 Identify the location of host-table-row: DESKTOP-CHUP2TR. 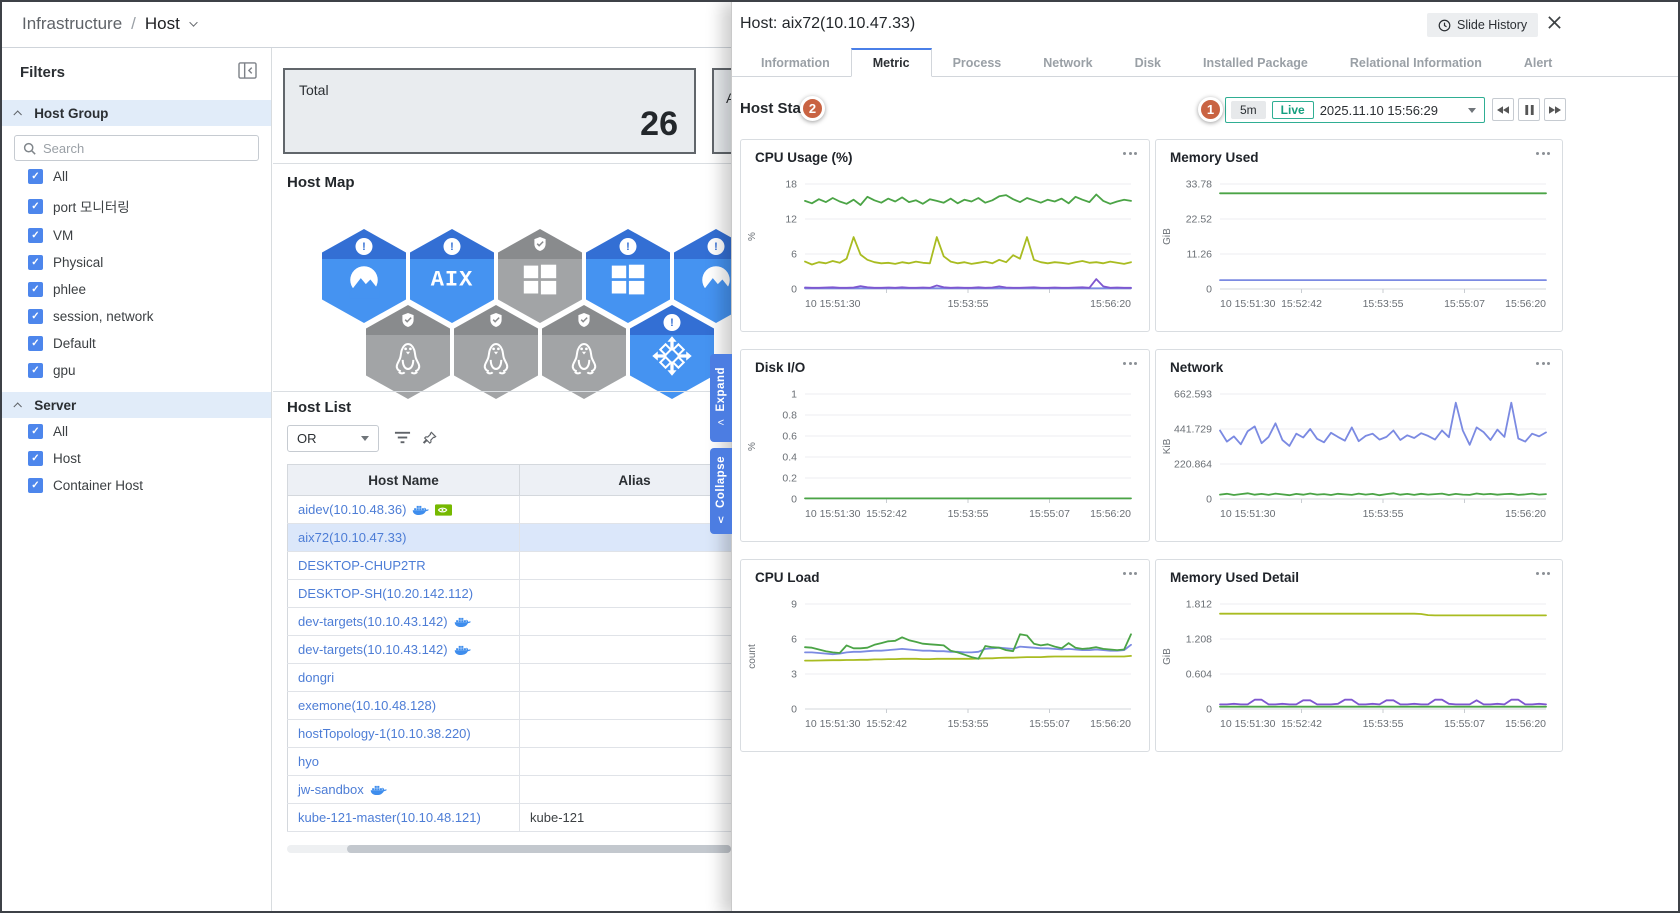
(518, 565).